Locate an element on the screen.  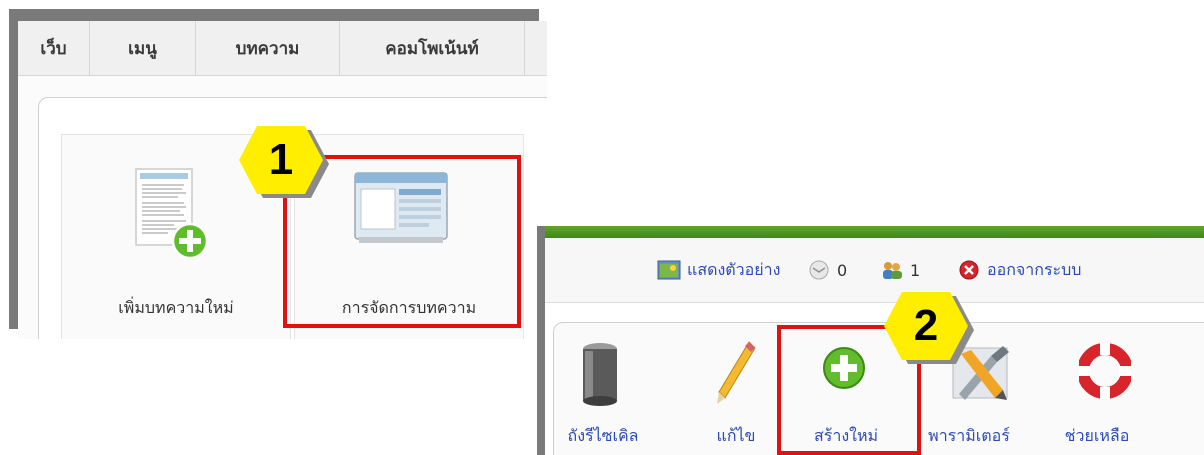
step-badge-1-number: 1 is located at coordinates (281, 159).